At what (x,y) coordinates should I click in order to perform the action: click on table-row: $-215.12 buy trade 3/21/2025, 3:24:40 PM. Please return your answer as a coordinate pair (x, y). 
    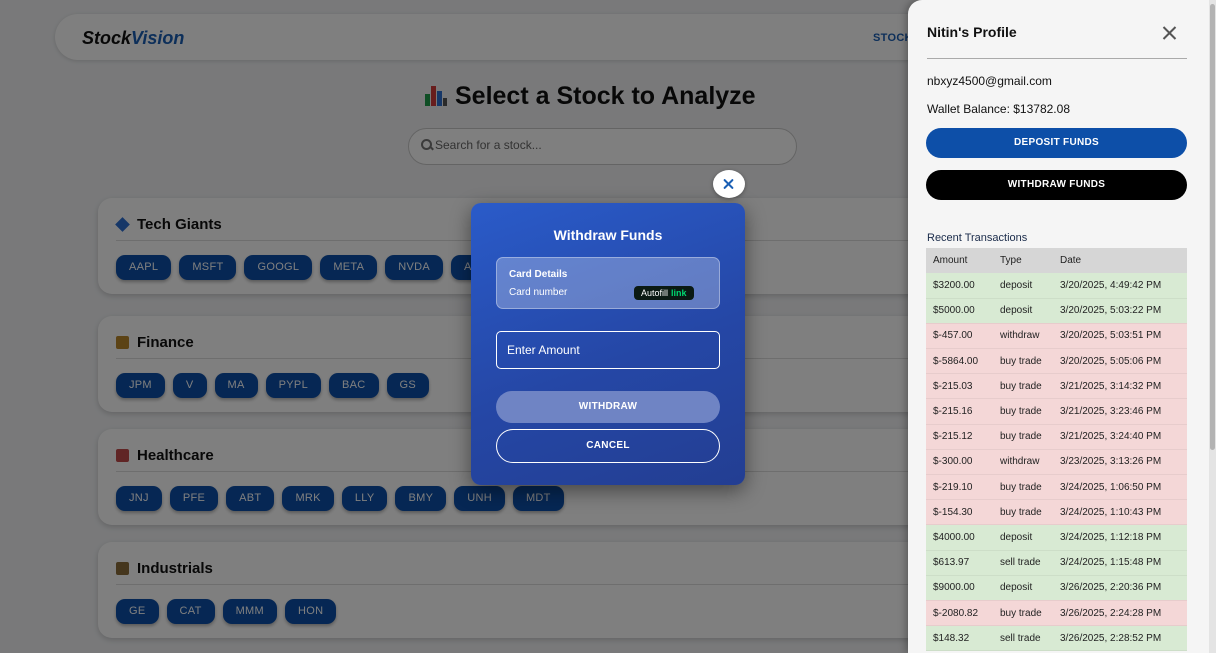
    Looking at the image, I should click on (1056, 437).